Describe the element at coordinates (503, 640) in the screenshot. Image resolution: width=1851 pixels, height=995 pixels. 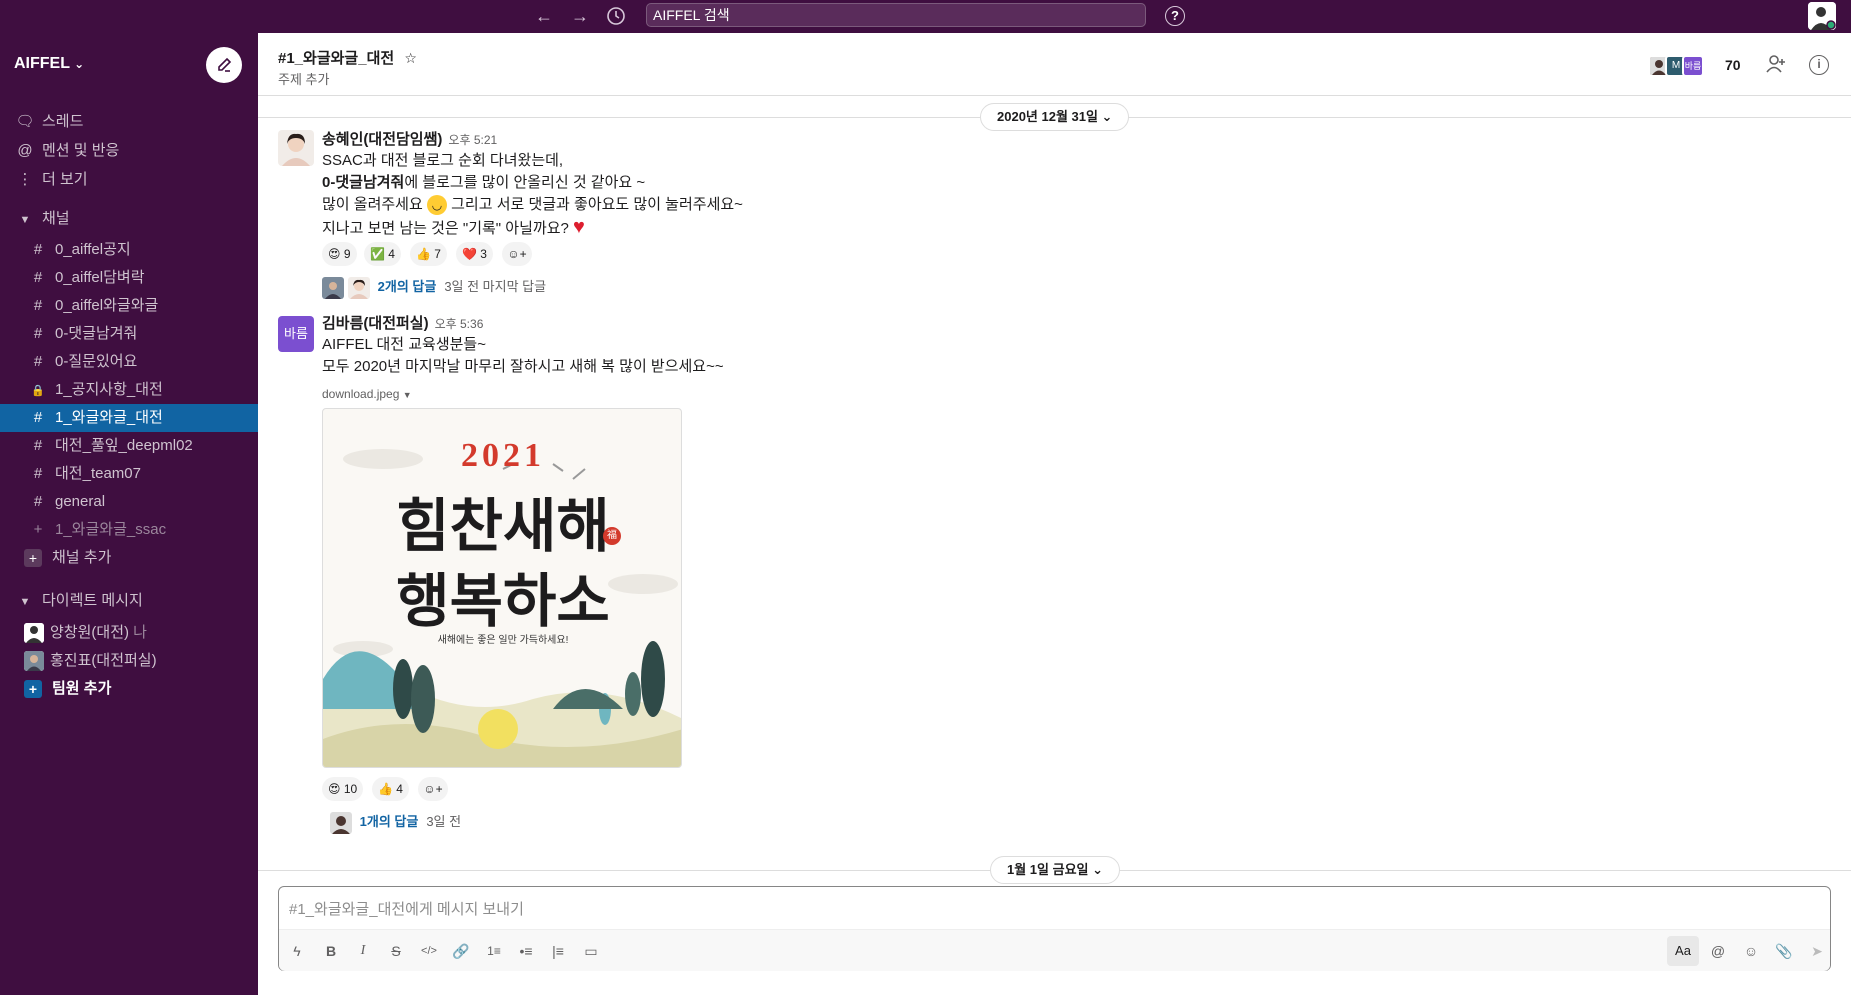
I see `card-subtitle: 새해에는 좋은 일만 가득하세요!` at that location.